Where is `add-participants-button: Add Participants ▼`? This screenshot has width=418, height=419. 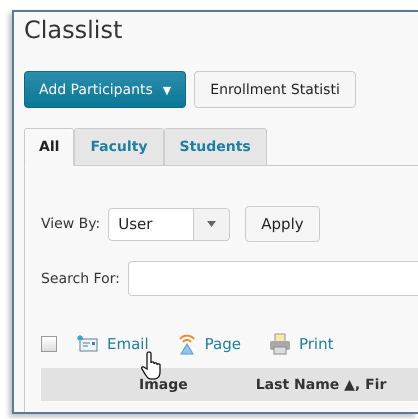
add-participants-button: Add Participants ▼ is located at coordinates (105, 89).